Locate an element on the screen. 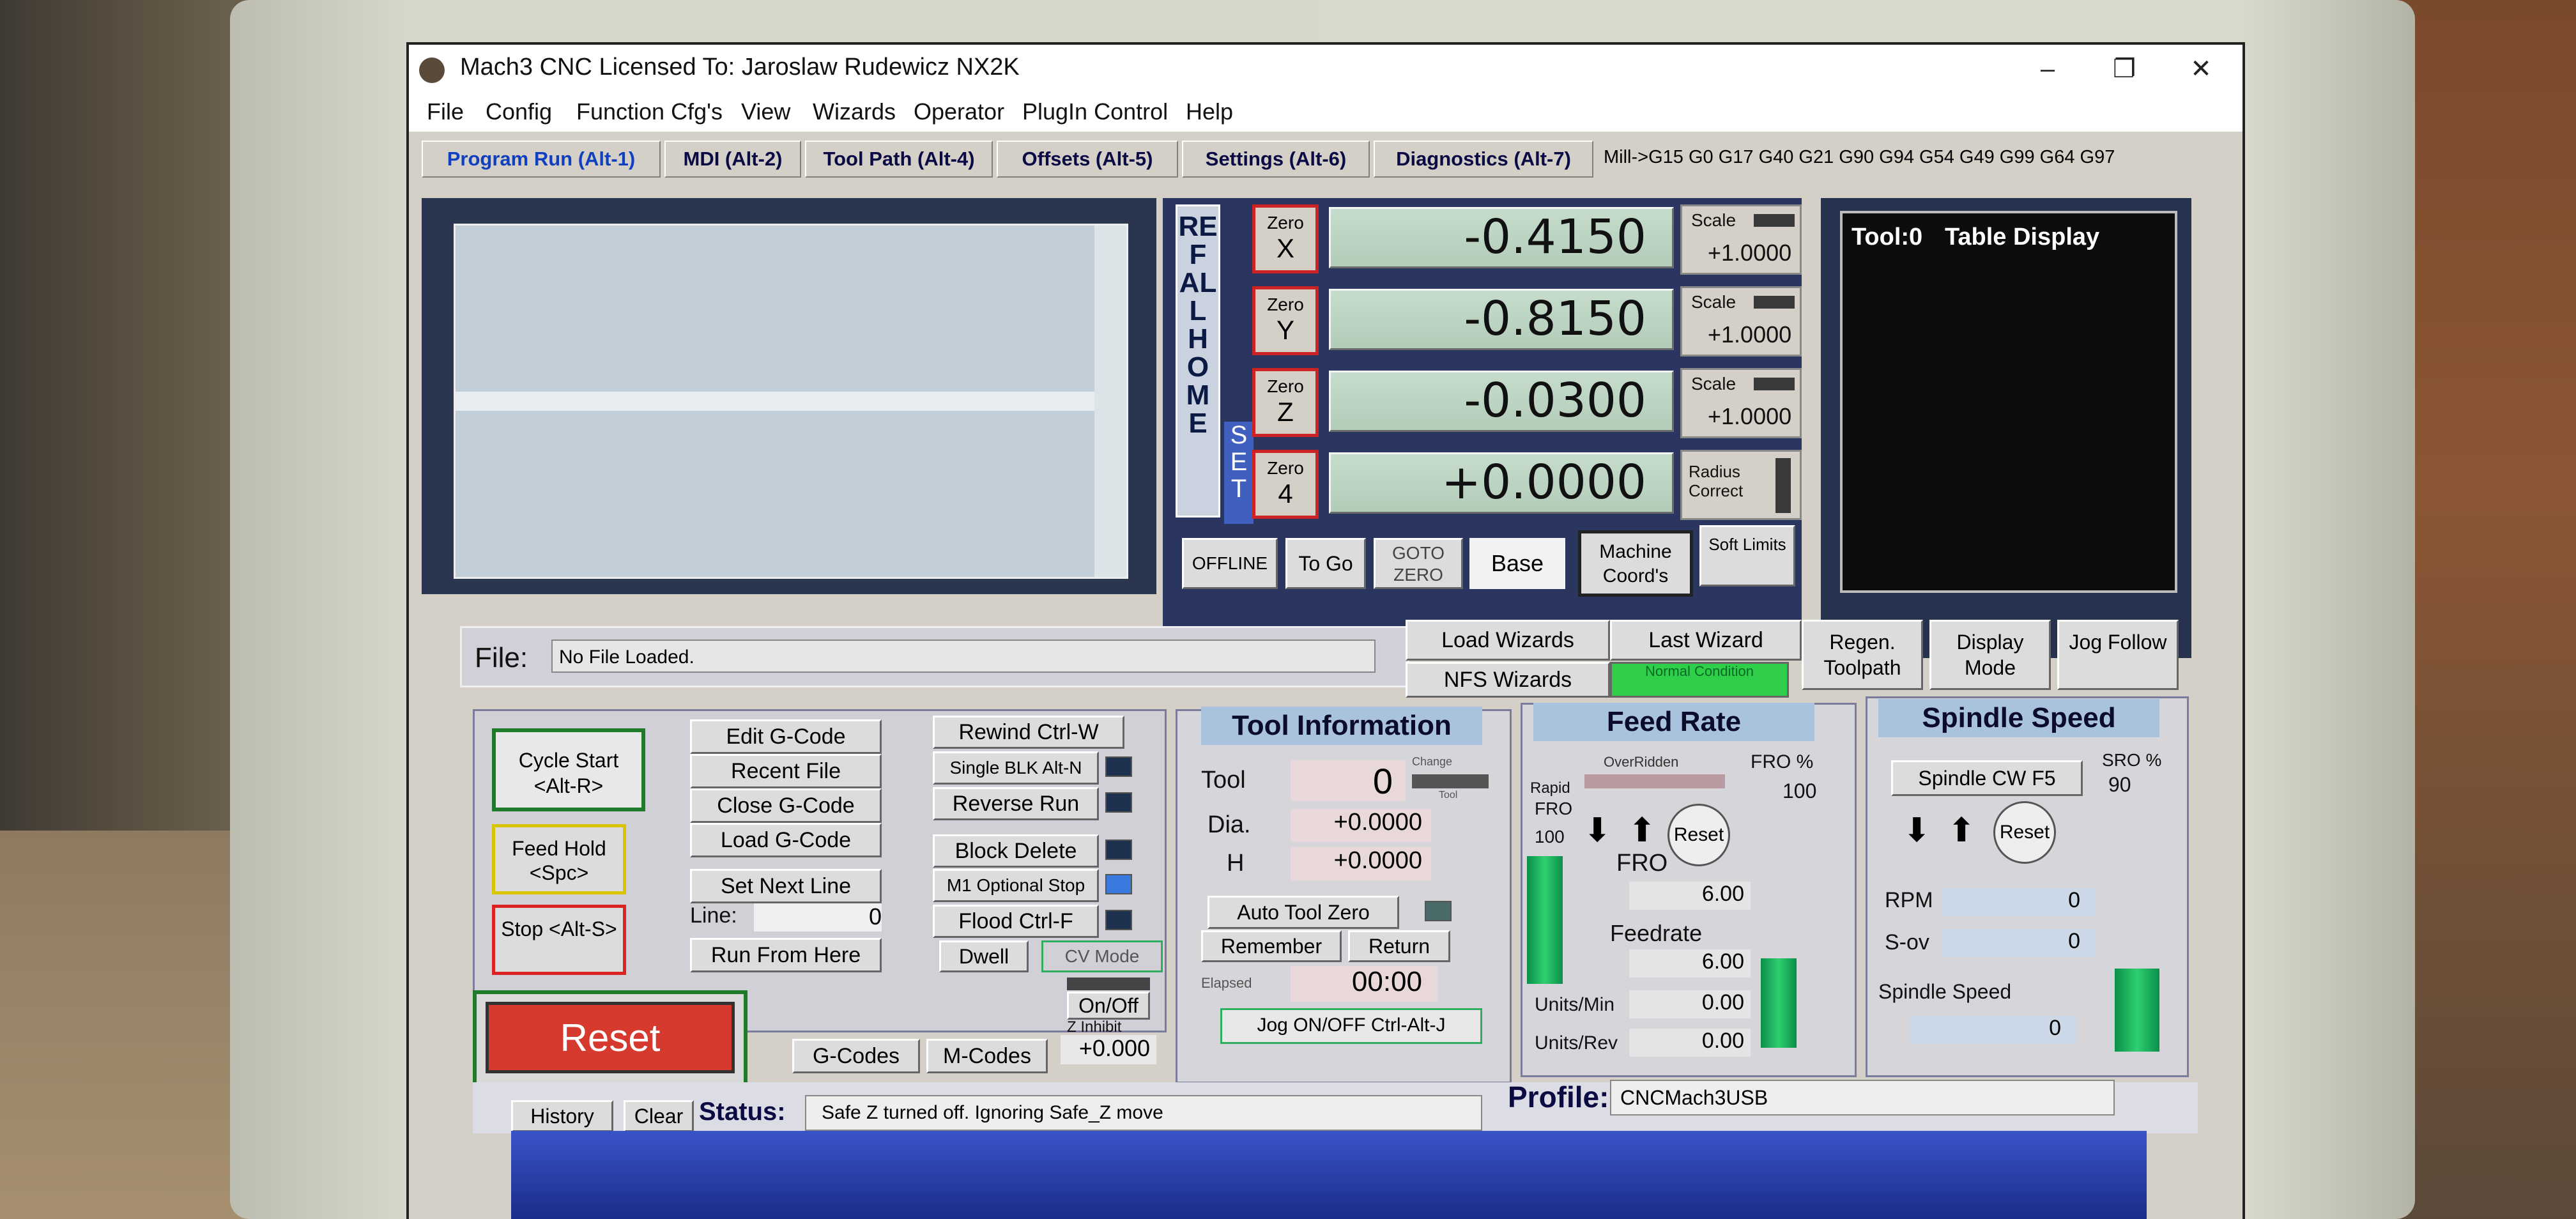  soft-limits-button: Soft Limits is located at coordinates (1747, 555).